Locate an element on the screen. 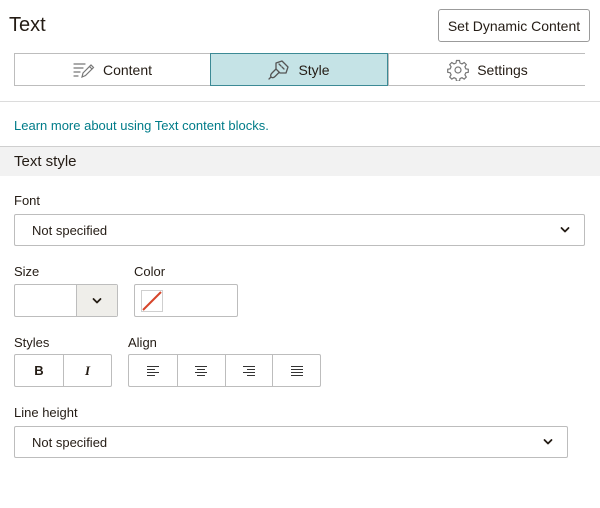  tab-style: Style is located at coordinates (299, 69).